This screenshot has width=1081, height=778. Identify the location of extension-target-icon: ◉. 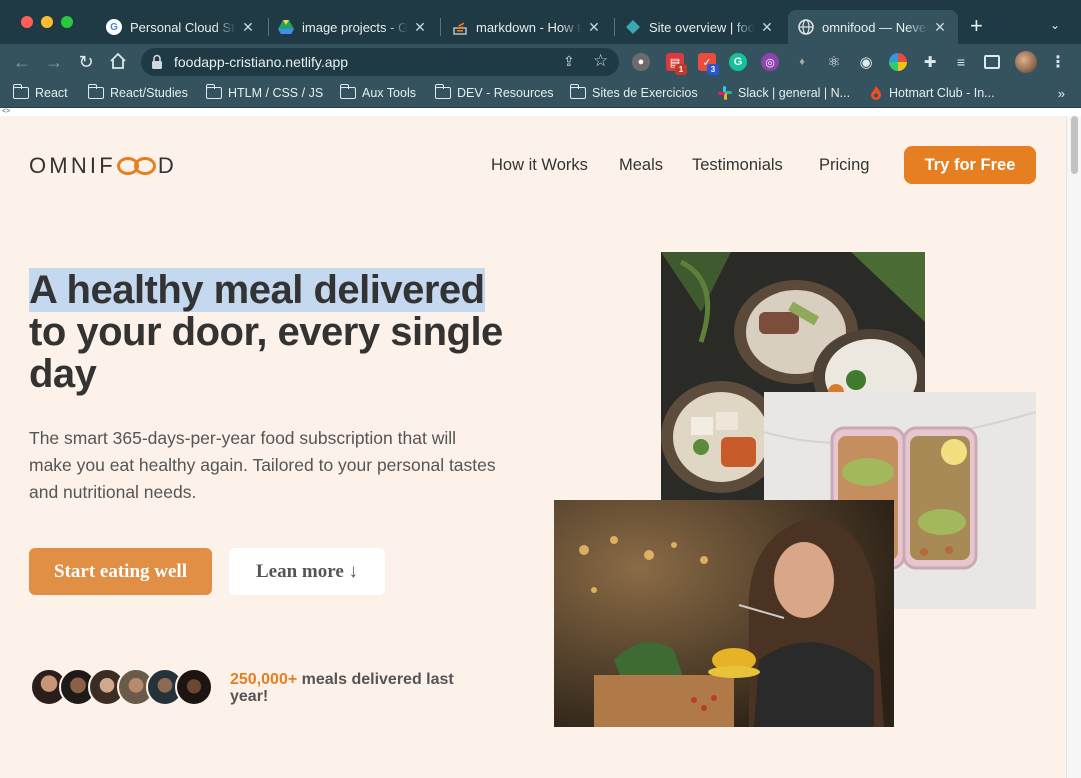
(866, 62).